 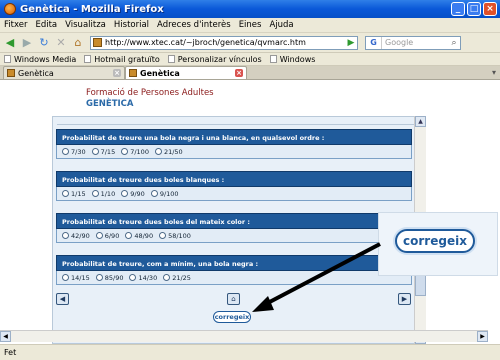 I want to click on menu-help: Ajuda, so click(x=281, y=25).